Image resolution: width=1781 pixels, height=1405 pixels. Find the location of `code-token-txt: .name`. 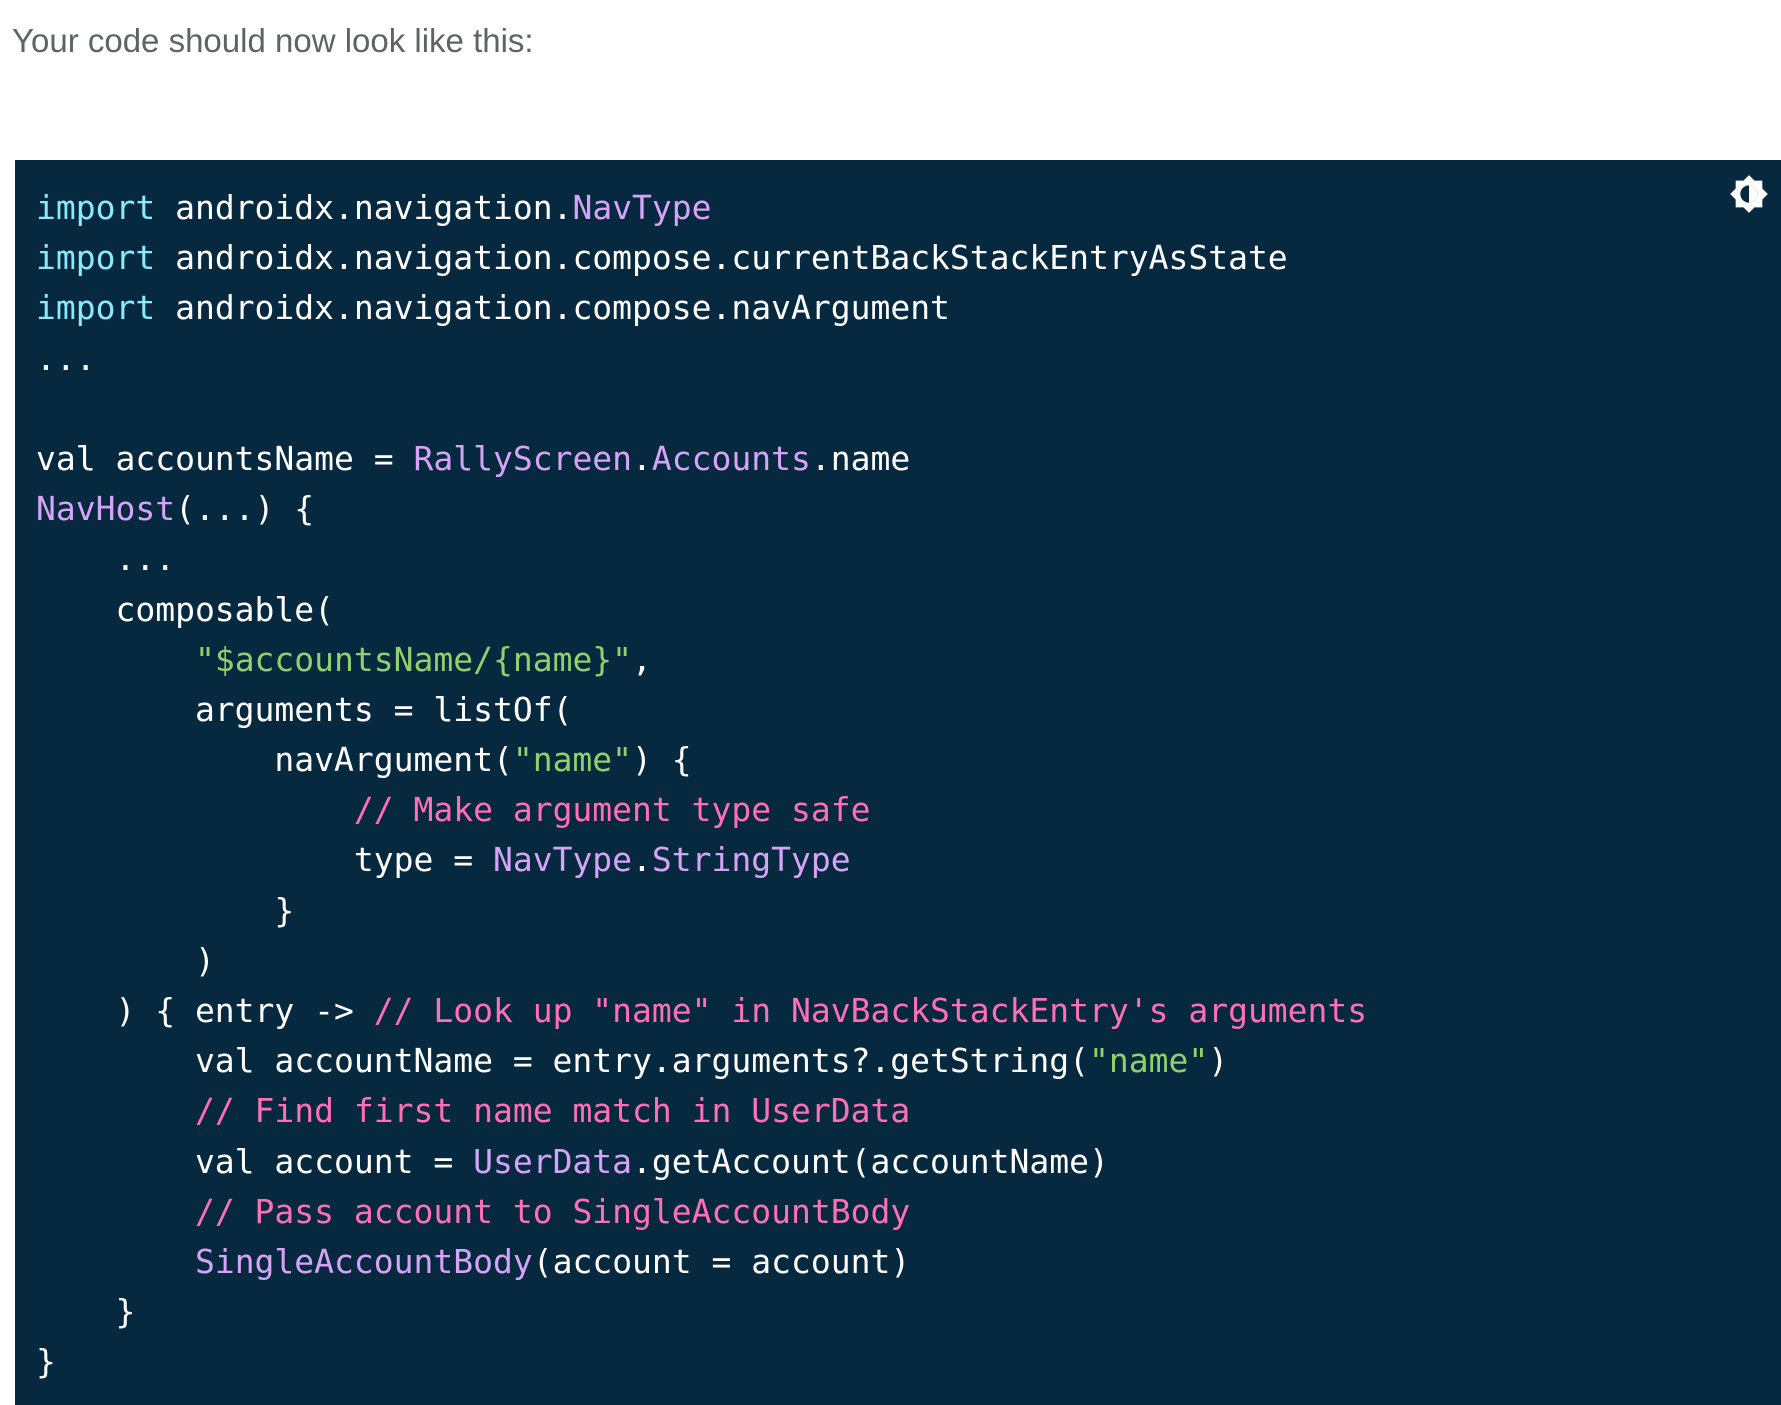

code-token-txt: .name is located at coordinates (860, 458).